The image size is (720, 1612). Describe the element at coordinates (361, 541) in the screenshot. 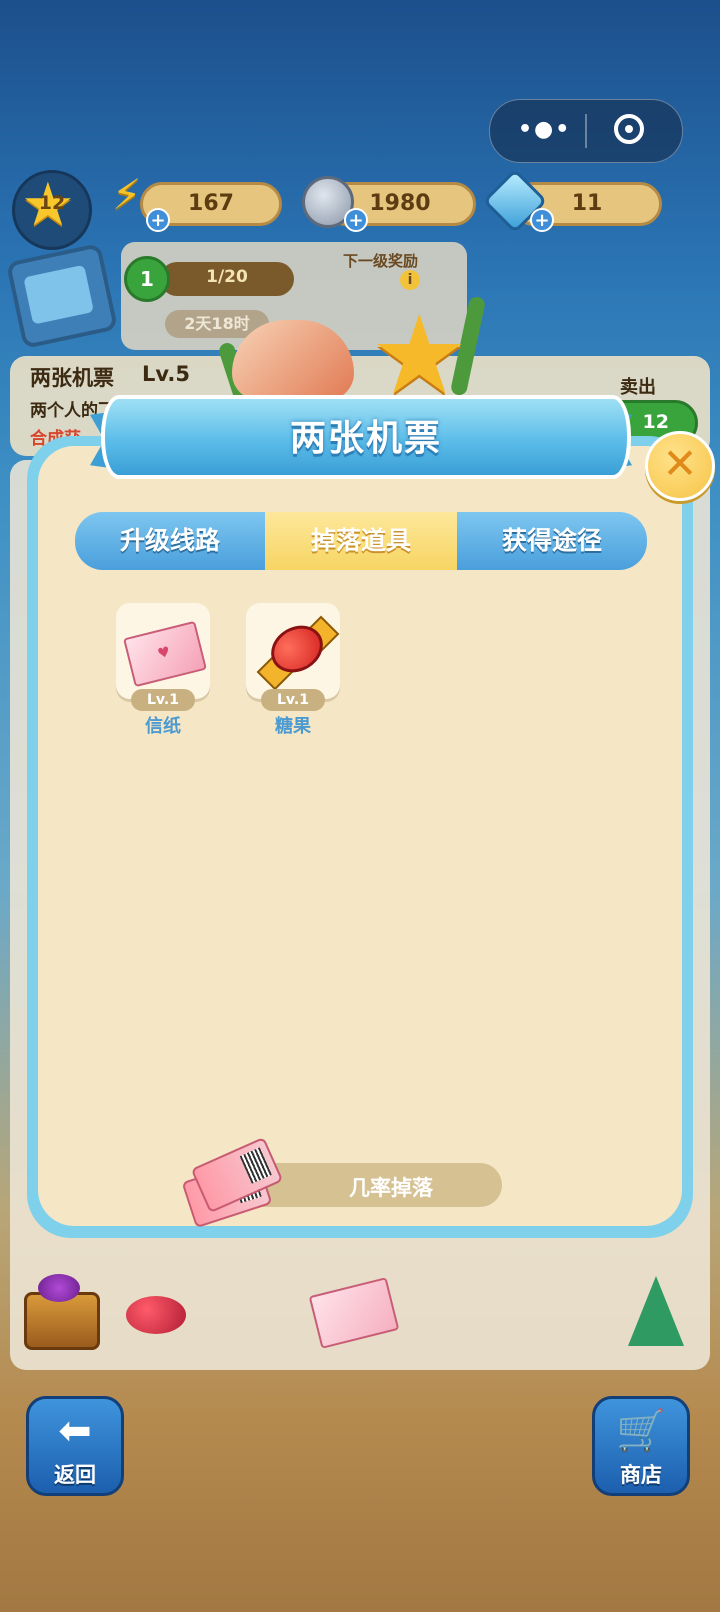

I see `tab-drop-items: 掉落道具` at that location.